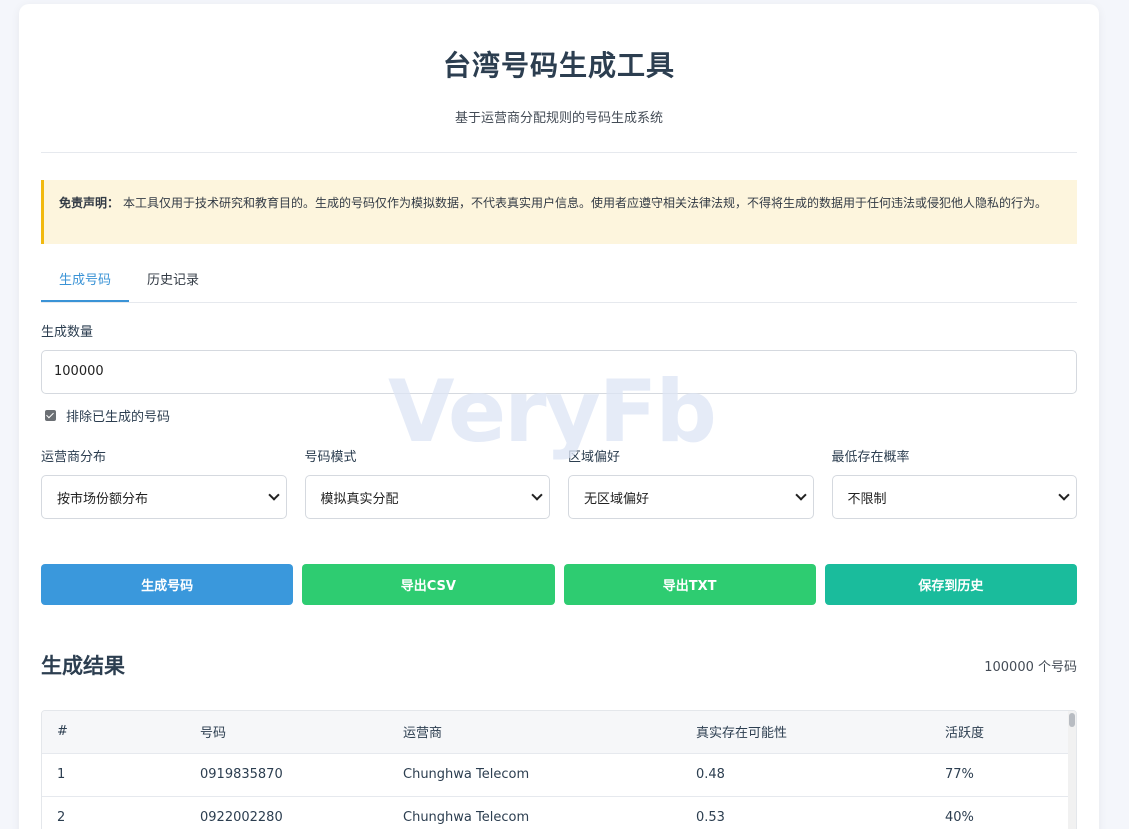 The width and height of the screenshot is (1129, 829). Describe the element at coordinates (427, 497) in the screenshot. I see `number-pattern-select: 模拟真实分配` at that location.